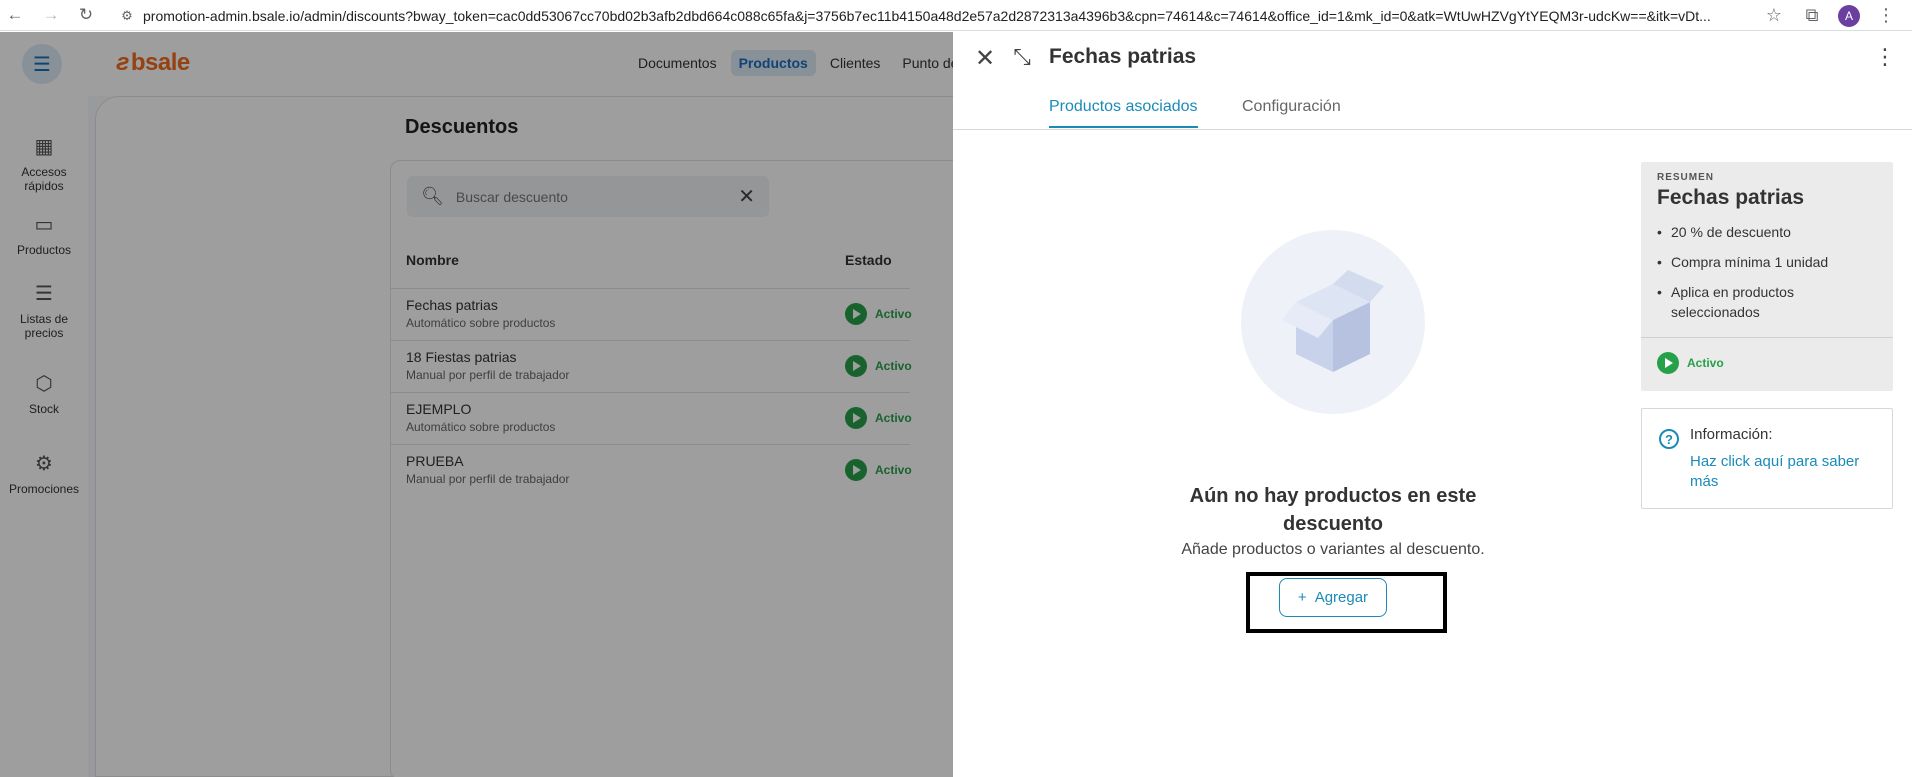  What do you see at coordinates (1123, 56) in the screenshot?
I see `drawer-title: Fechas patrias` at bounding box center [1123, 56].